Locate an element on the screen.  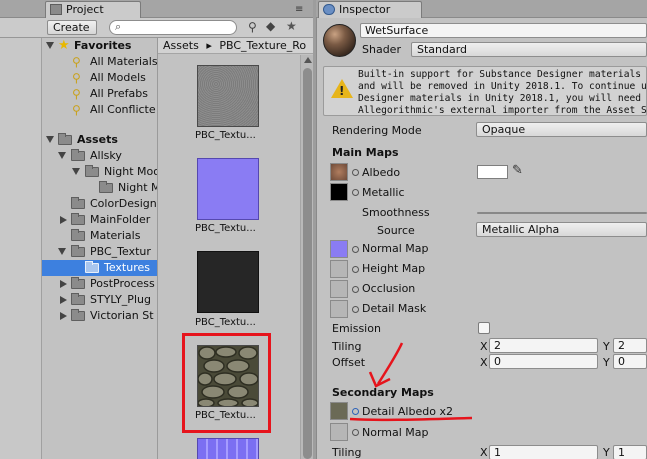
annotation-arrow-icon is located at coordinates (390, 363).